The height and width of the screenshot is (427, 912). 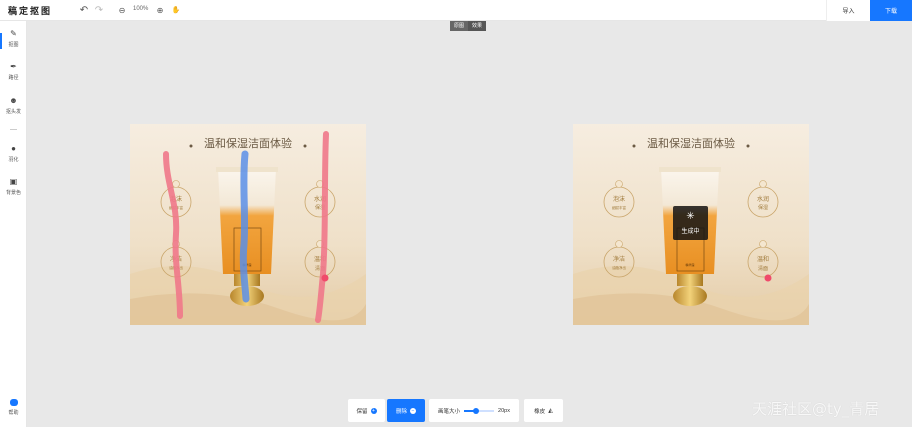 I want to click on remove-label: 删除, so click(x=401, y=411).